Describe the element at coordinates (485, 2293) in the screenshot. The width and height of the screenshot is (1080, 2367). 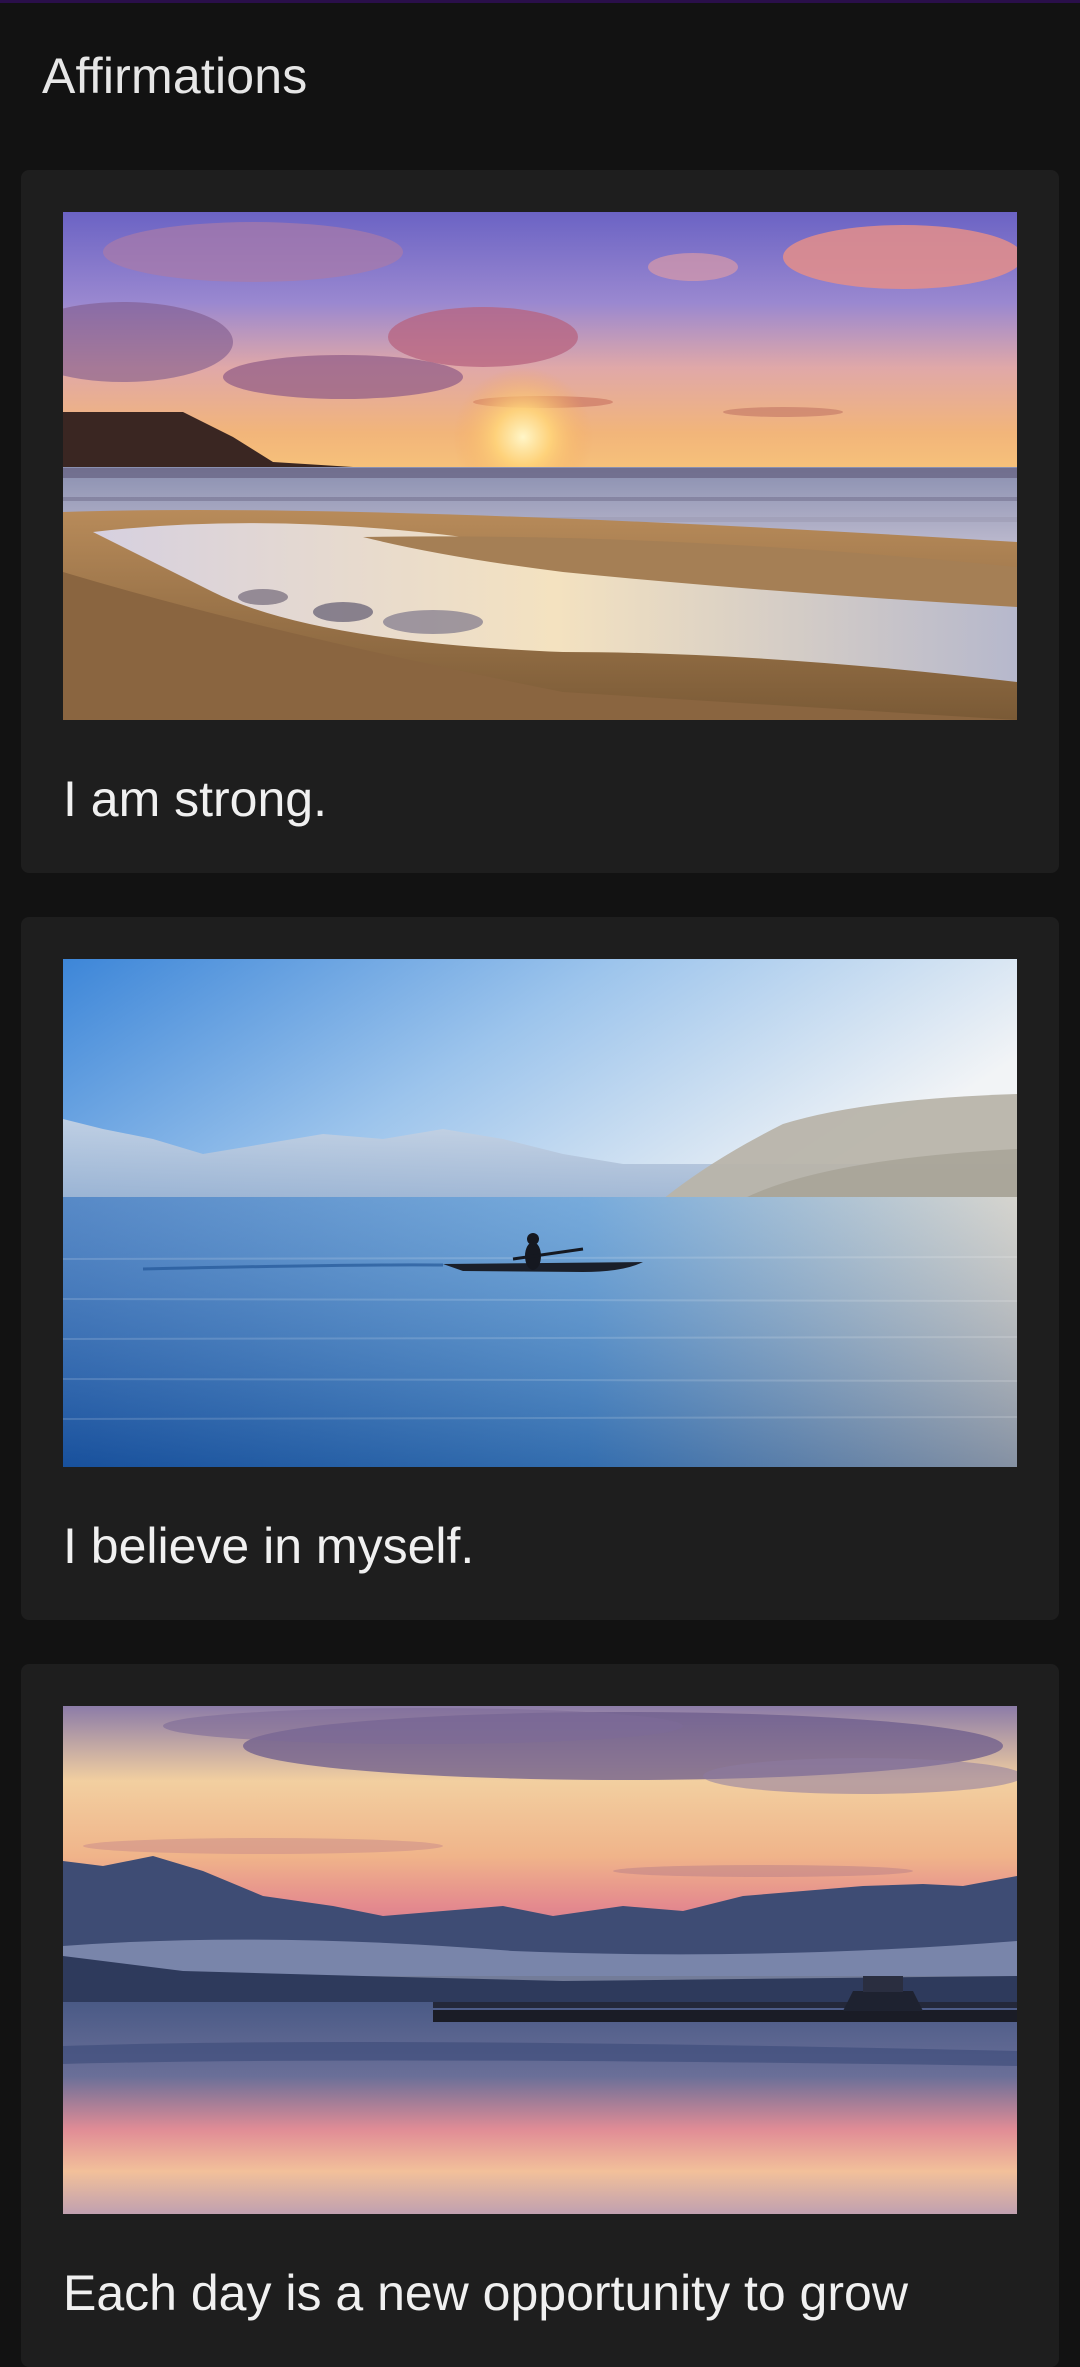
I see `affirmation-text: Each day is a new opportunity to grow` at that location.